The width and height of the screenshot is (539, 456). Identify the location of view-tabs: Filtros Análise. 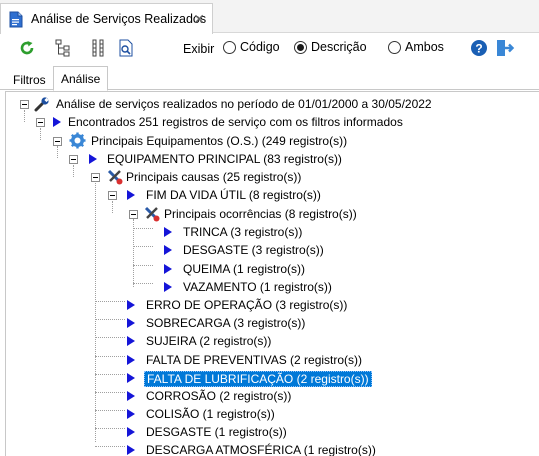
(269, 77).